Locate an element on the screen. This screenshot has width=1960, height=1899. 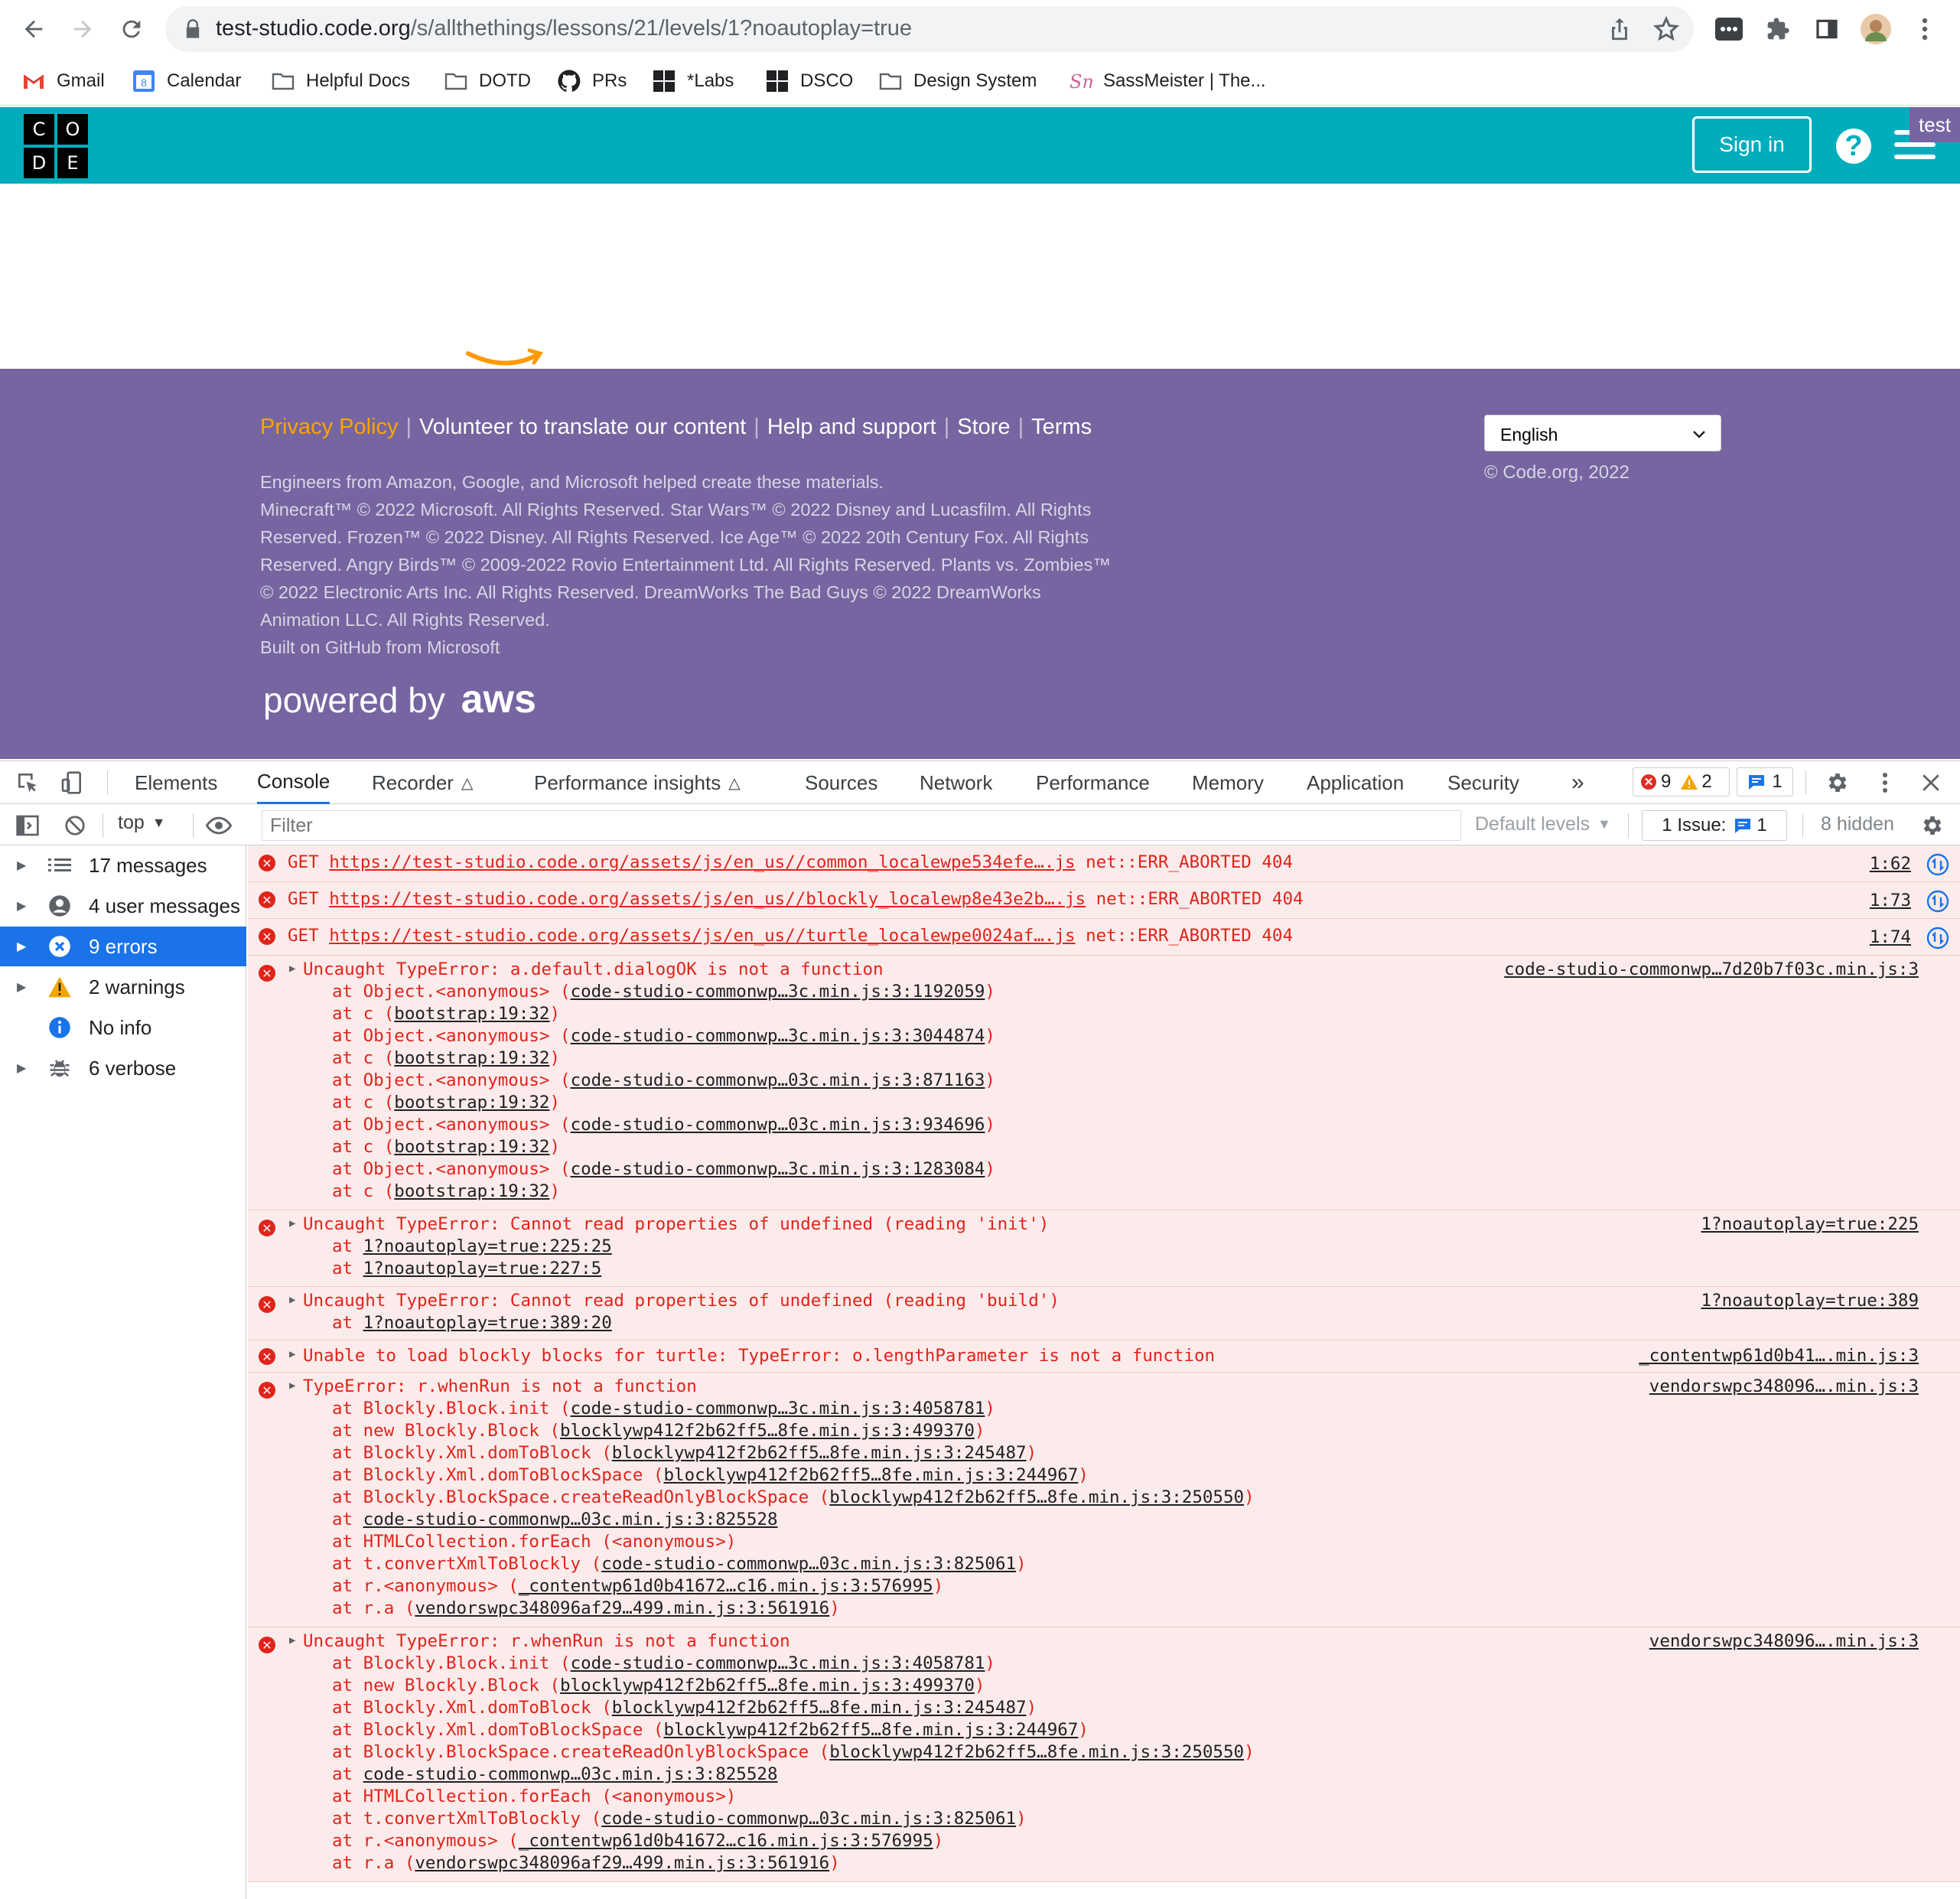
stack-source-link: 1?noautoplay=true:225:25 is located at coordinates (487, 1246).